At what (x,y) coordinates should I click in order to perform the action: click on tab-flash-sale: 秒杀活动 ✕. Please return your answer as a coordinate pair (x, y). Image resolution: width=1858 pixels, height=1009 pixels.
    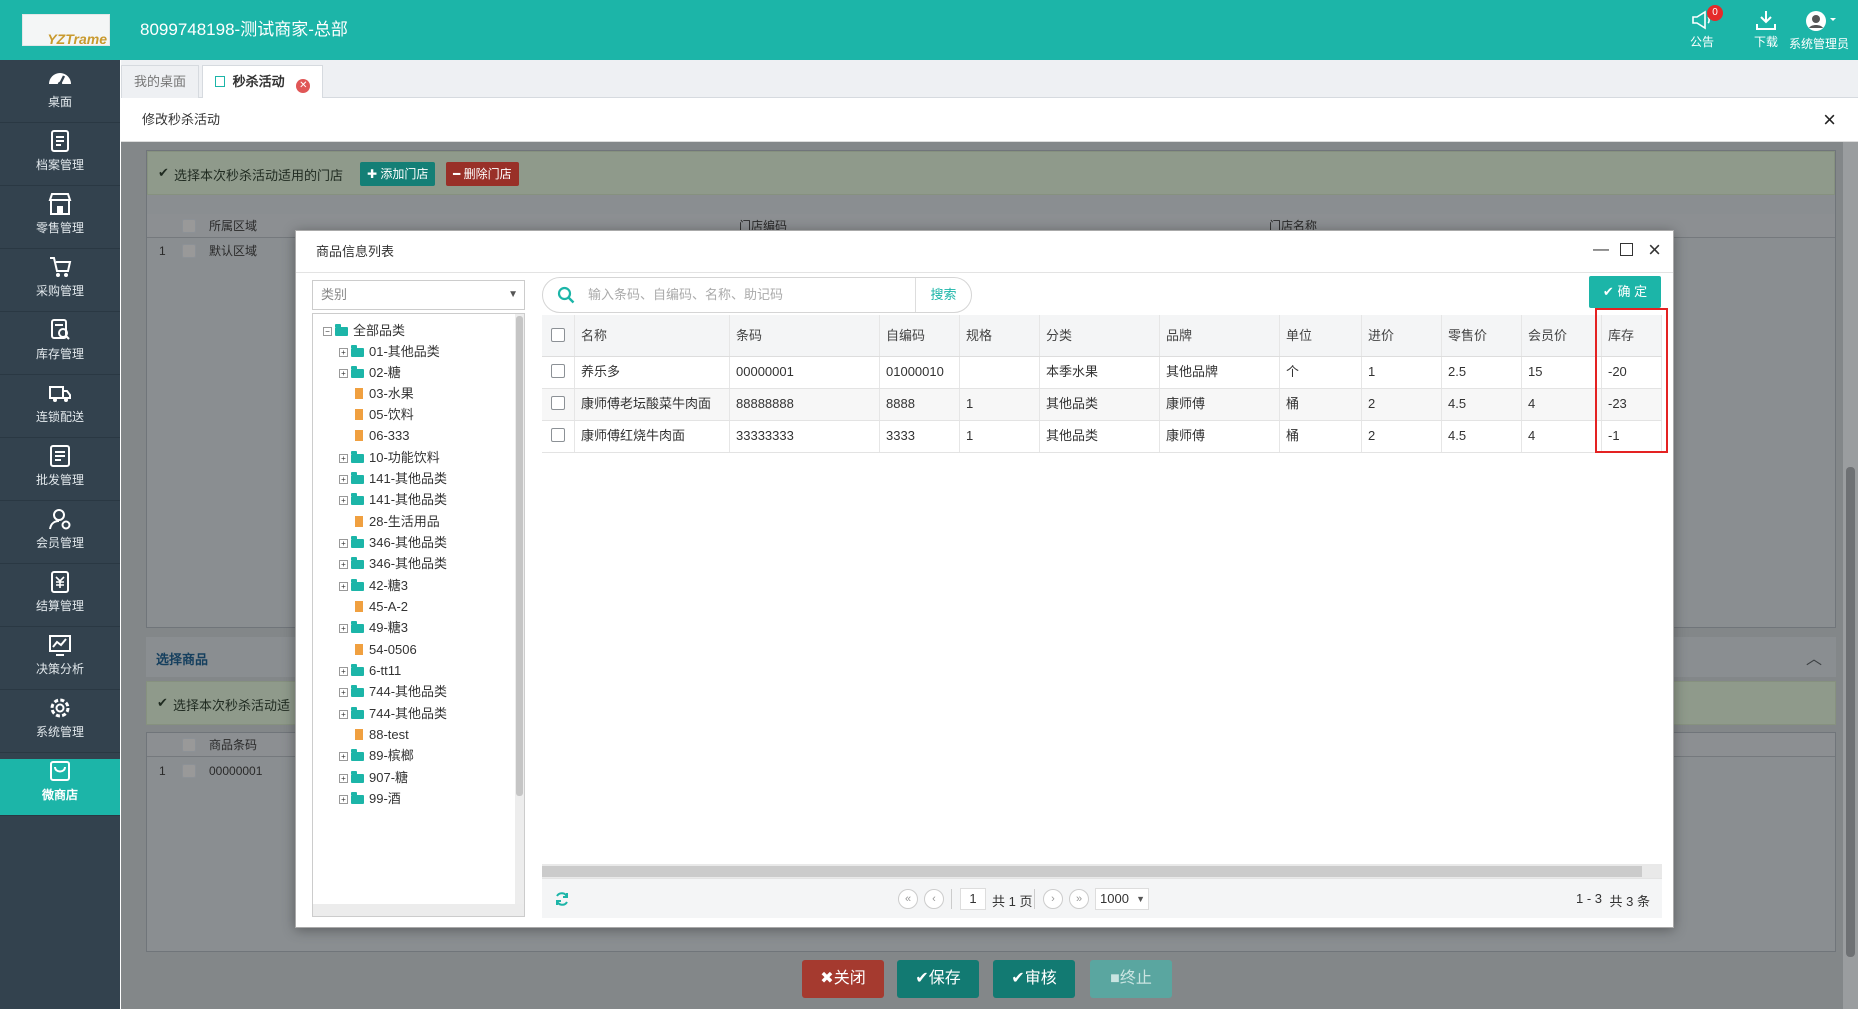
    Looking at the image, I should click on (263, 82).